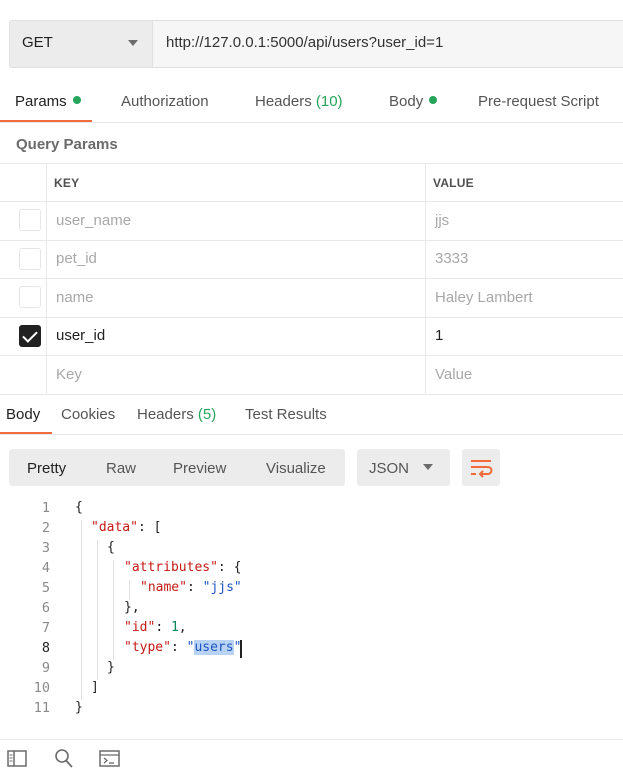  Describe the element at coordinates (413, 101) in the screenshot. I see `tab-body: Body` at that location.